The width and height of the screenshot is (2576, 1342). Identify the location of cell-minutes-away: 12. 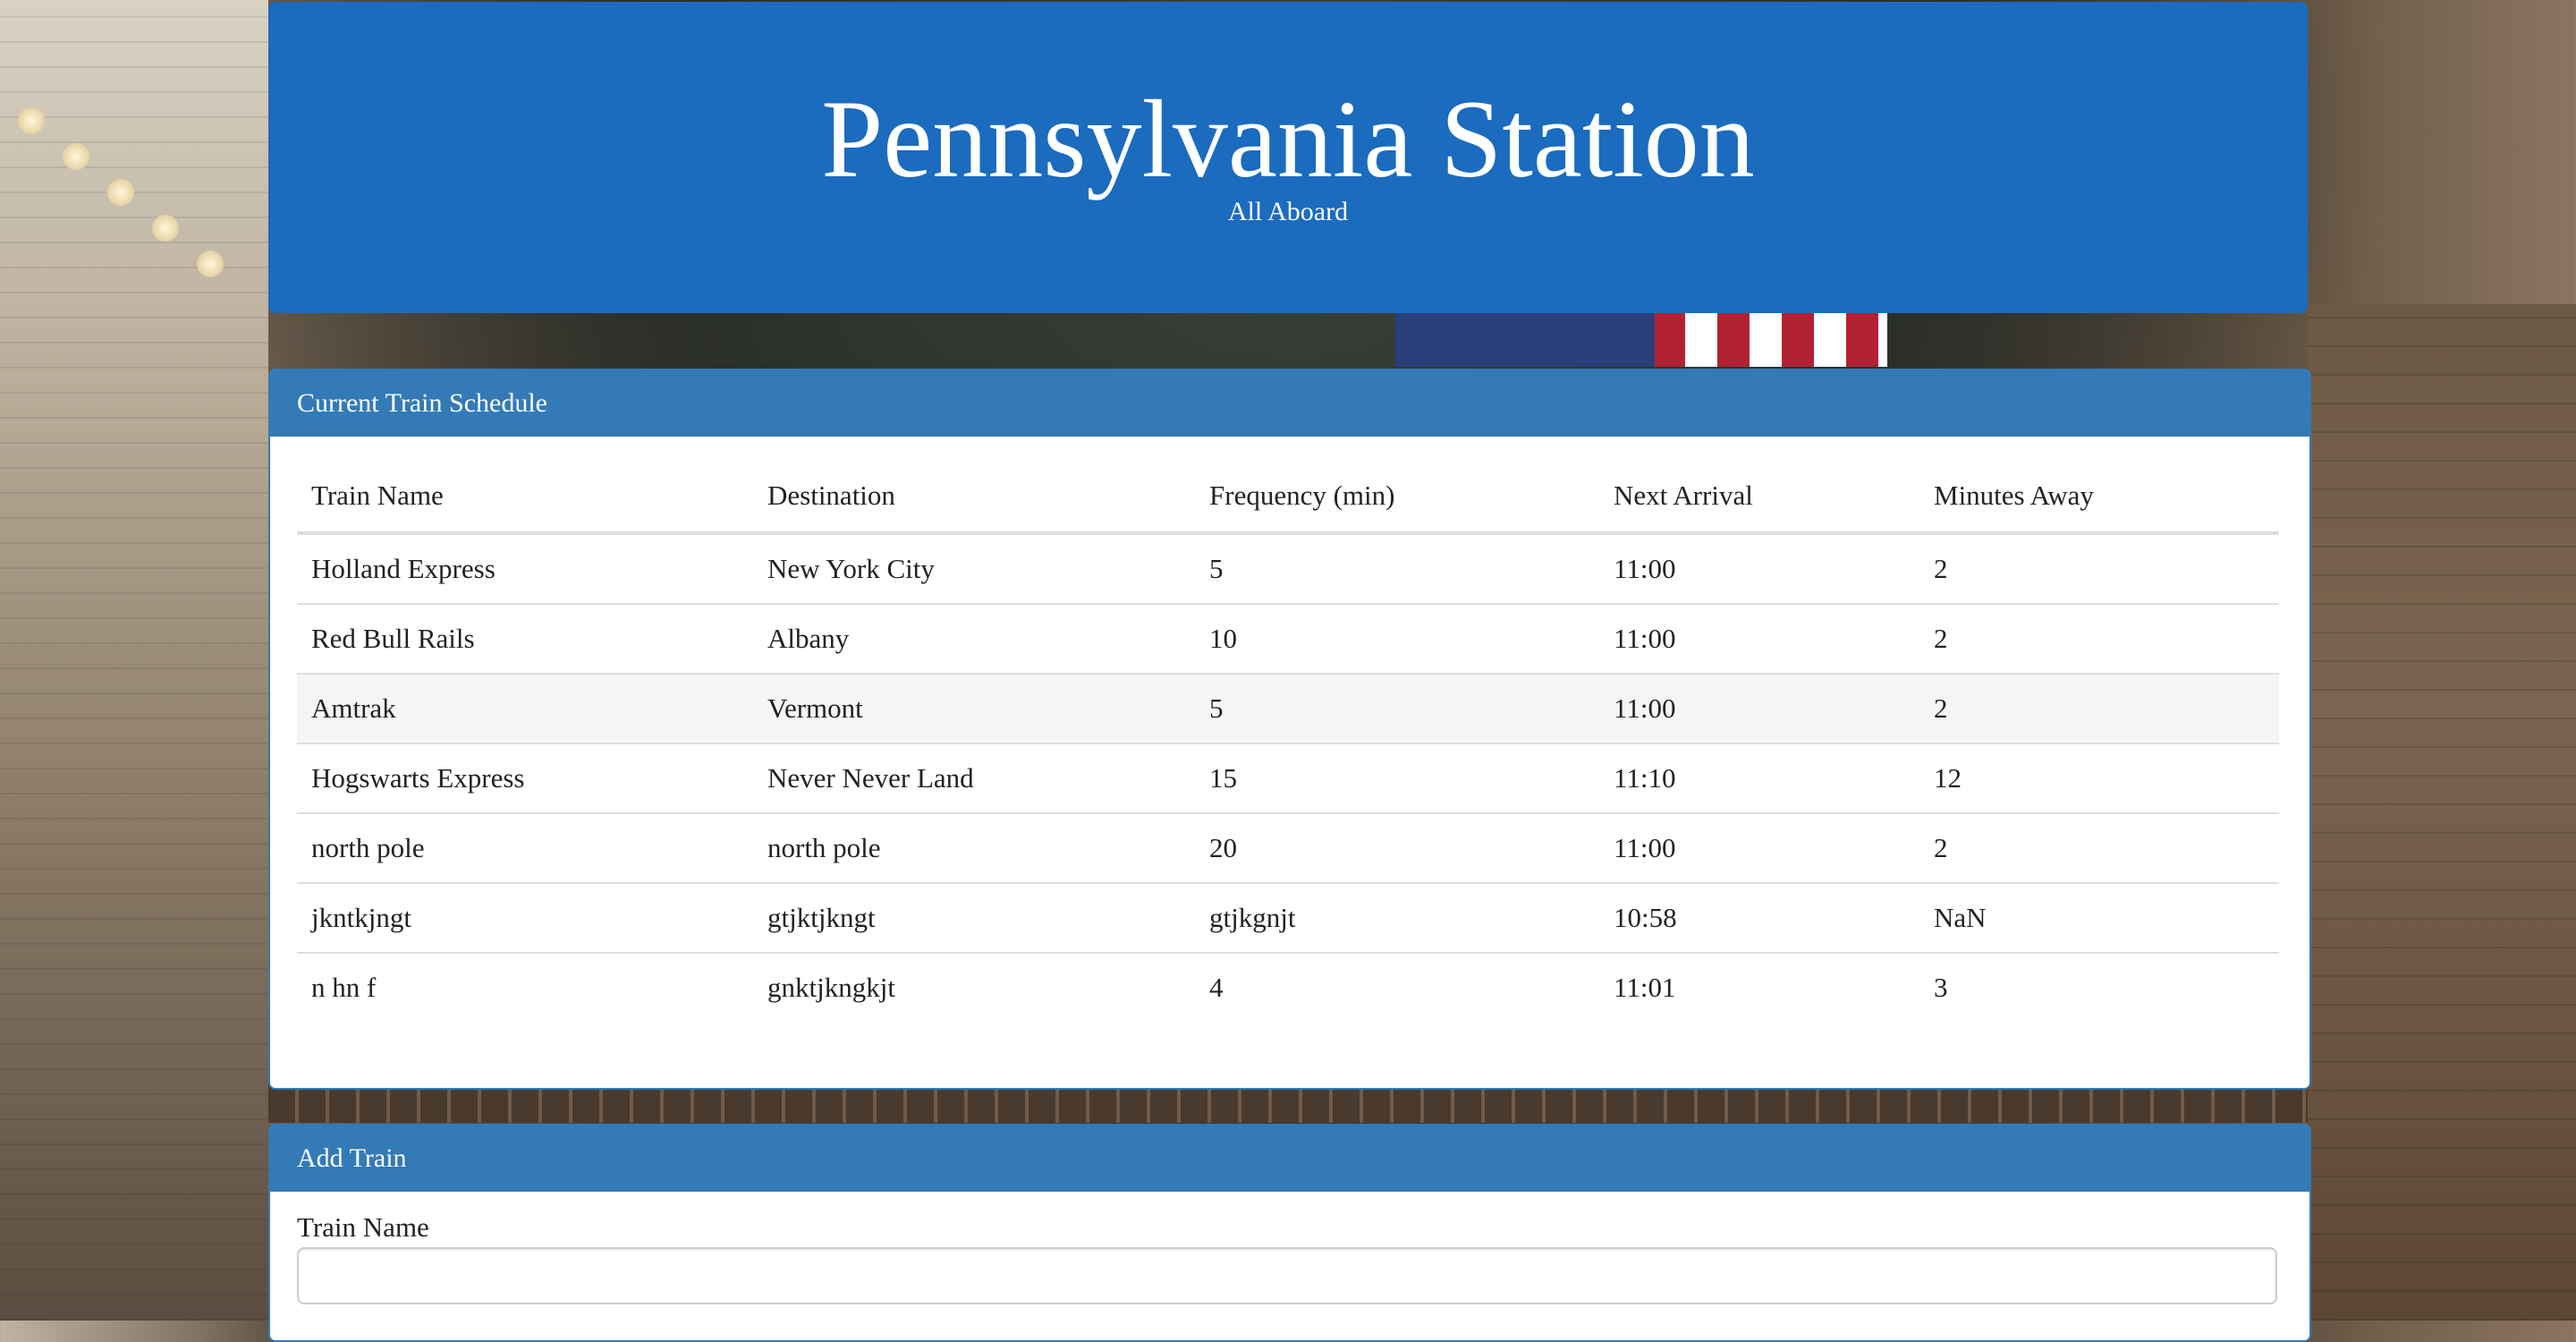
(2099, 778).